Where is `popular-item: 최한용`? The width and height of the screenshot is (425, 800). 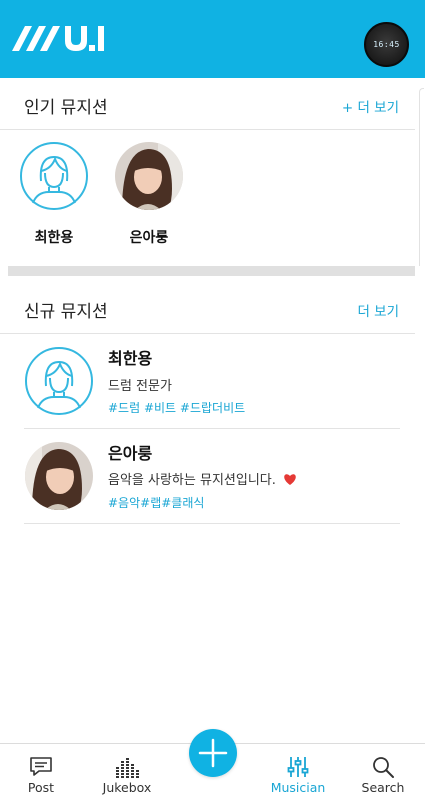 popular-item: 최한용 is located at coordinates (54, 193).